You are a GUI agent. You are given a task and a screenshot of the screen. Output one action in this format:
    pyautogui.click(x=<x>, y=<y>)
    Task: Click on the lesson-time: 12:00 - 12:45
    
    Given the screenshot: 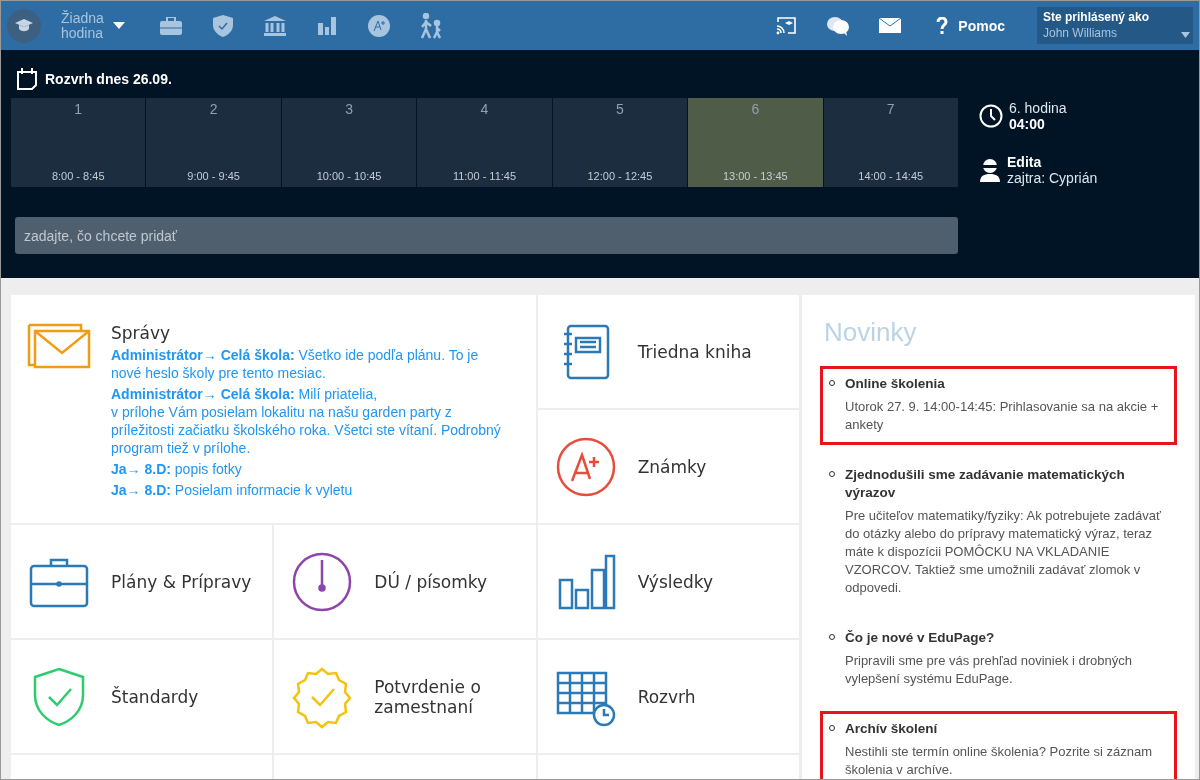 What is the action you would take?
    pyautogui.click(x=620, y=176)
    